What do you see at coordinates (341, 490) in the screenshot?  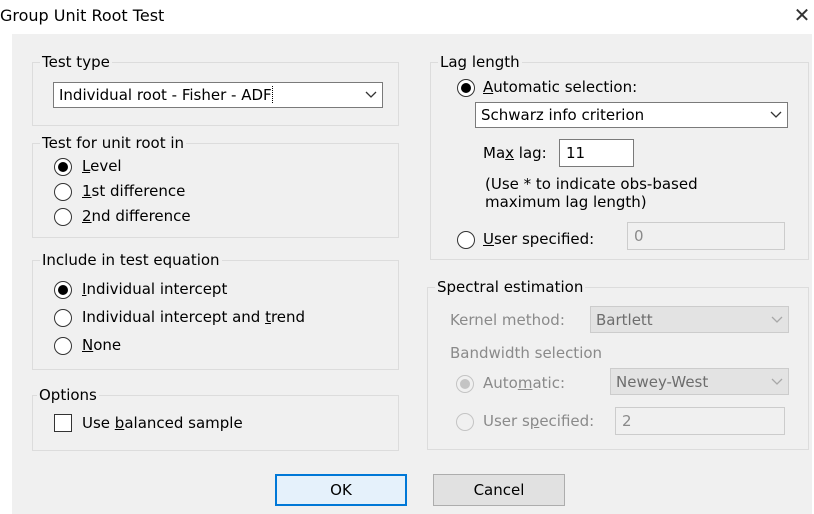 I see `ok-button: OK` at bounding box center [341, 490].